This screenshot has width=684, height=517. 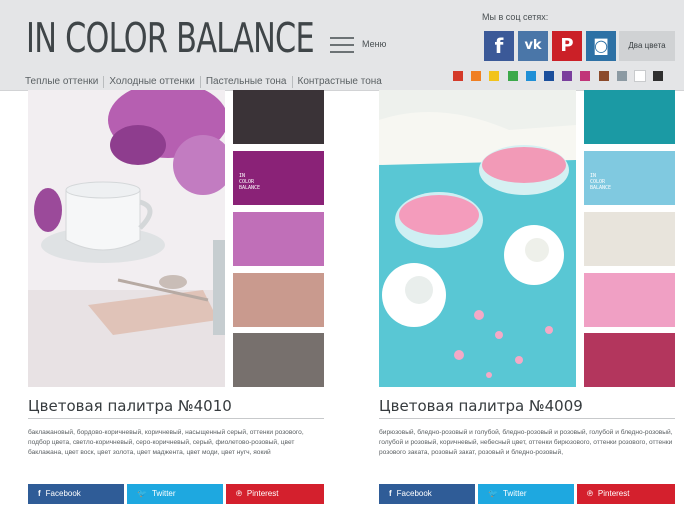 I want to click on pinterest-icon: P, so click(x=567, y=46).